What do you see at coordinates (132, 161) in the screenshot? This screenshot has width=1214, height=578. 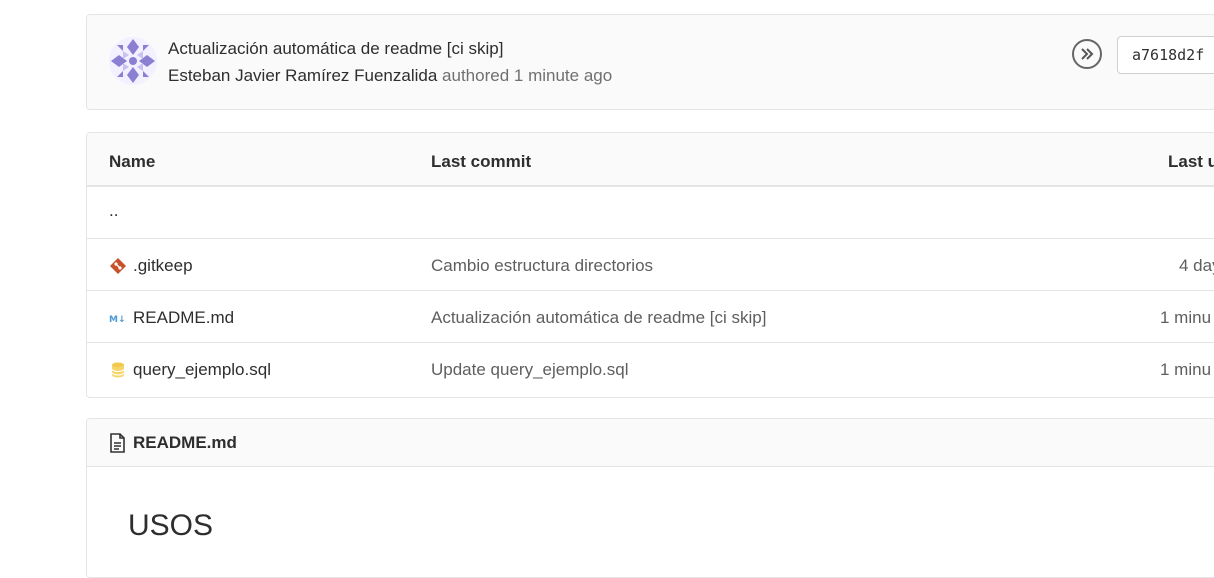 I see `header-name: Name` at bounding box center [132, 161].